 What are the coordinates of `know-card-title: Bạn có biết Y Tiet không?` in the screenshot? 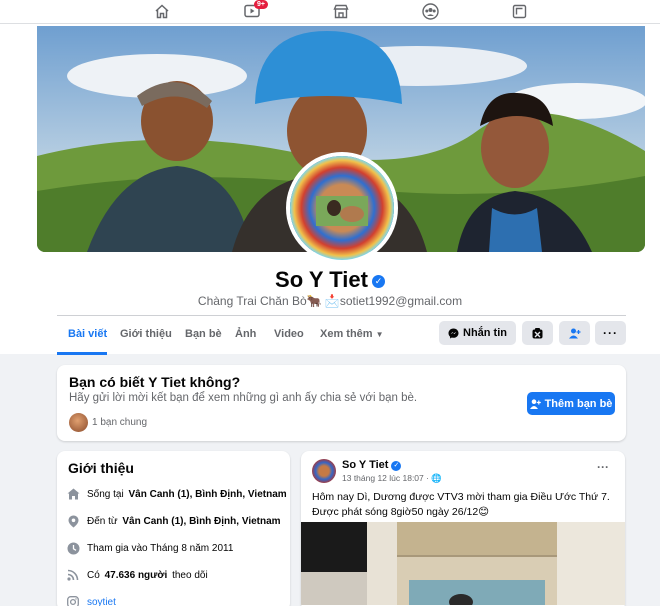 It's located at (155, 382).